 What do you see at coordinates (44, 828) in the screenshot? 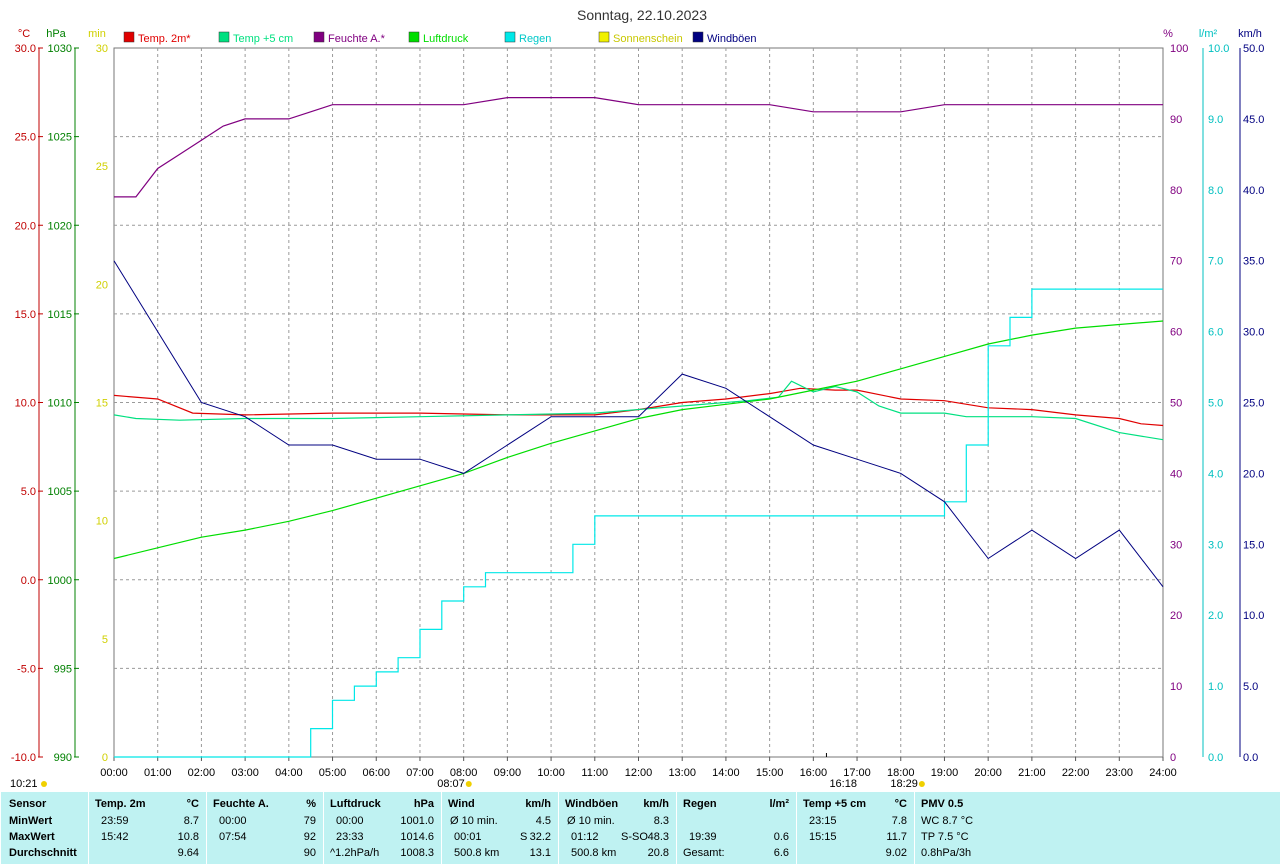
I see `stats-col-sensor: Sensor MinWert MaxWert Durchschnitt` at bounding box center [44, 828].